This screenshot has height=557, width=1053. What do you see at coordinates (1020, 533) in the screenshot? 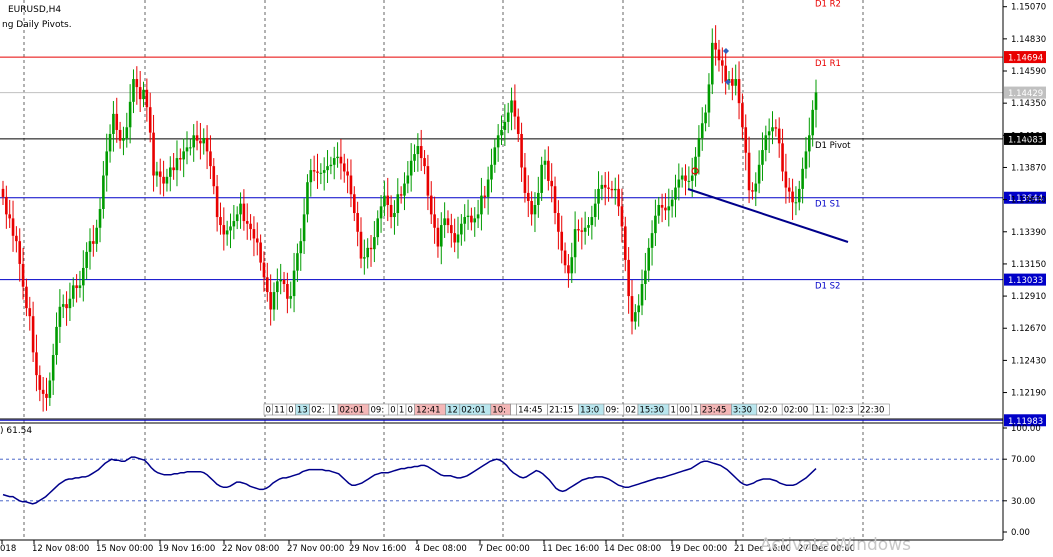
I see `rsi-tick-label: 0.00` at bounding box center [1020, 533].